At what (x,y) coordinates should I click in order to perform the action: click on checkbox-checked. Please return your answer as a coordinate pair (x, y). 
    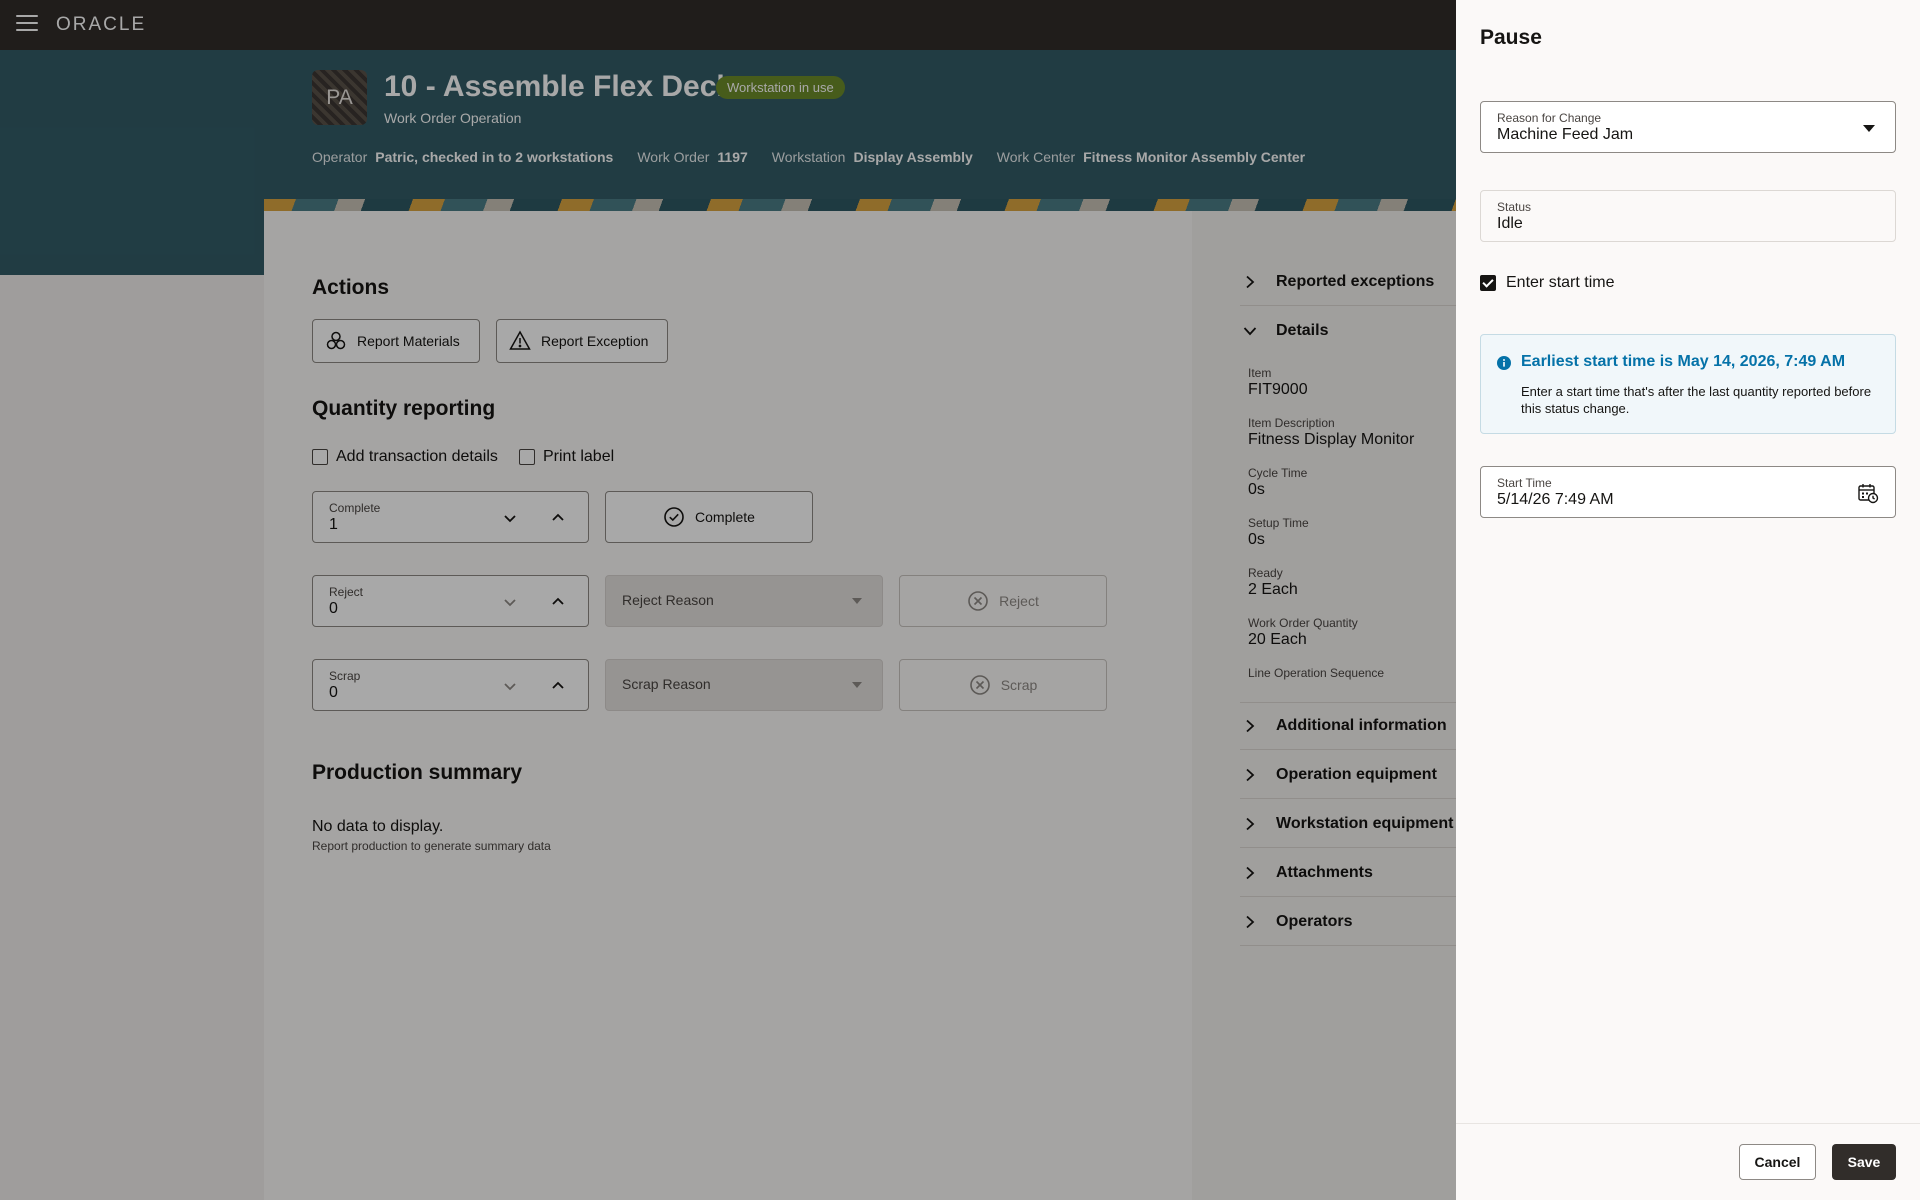
    Looking at the image, I should click on (1488, 283).